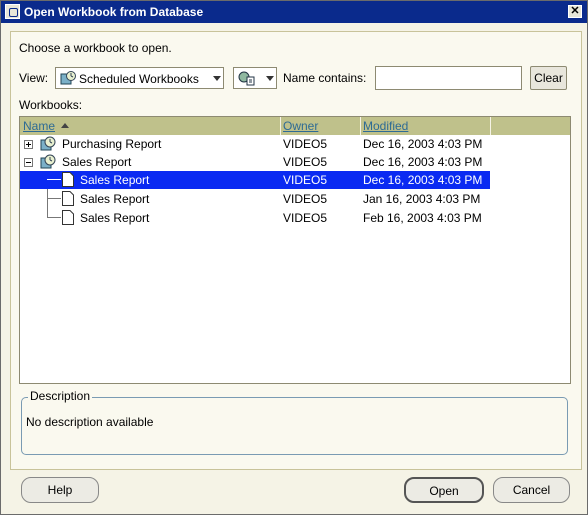  What do you see at coordinates (60, 490) in the screenshot?
I see `help-button: Help` at bounding box center [60, 490].